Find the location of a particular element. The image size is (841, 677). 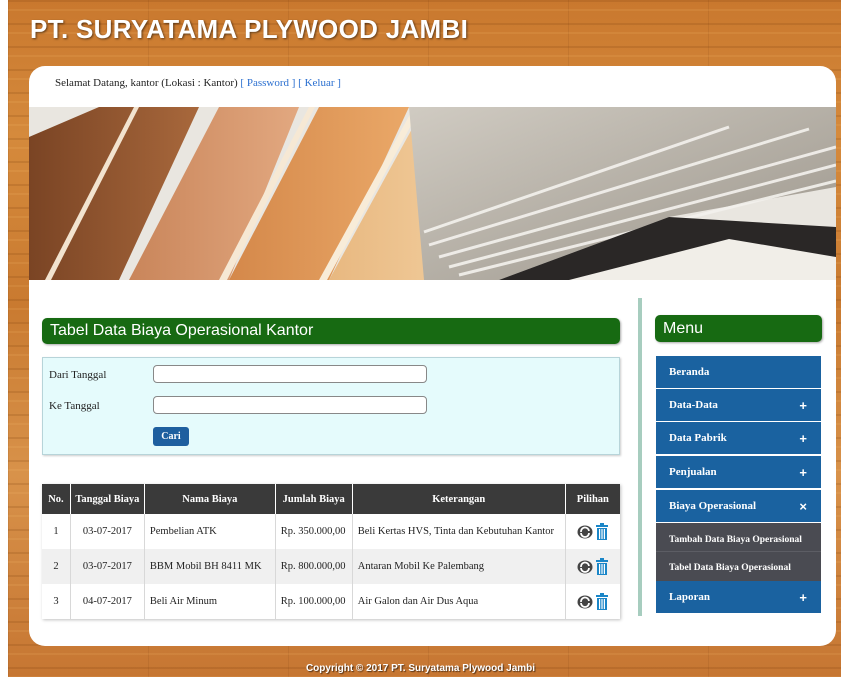

sidebar-item-label: Biaya Operasional is located at coordinates (713, 506).